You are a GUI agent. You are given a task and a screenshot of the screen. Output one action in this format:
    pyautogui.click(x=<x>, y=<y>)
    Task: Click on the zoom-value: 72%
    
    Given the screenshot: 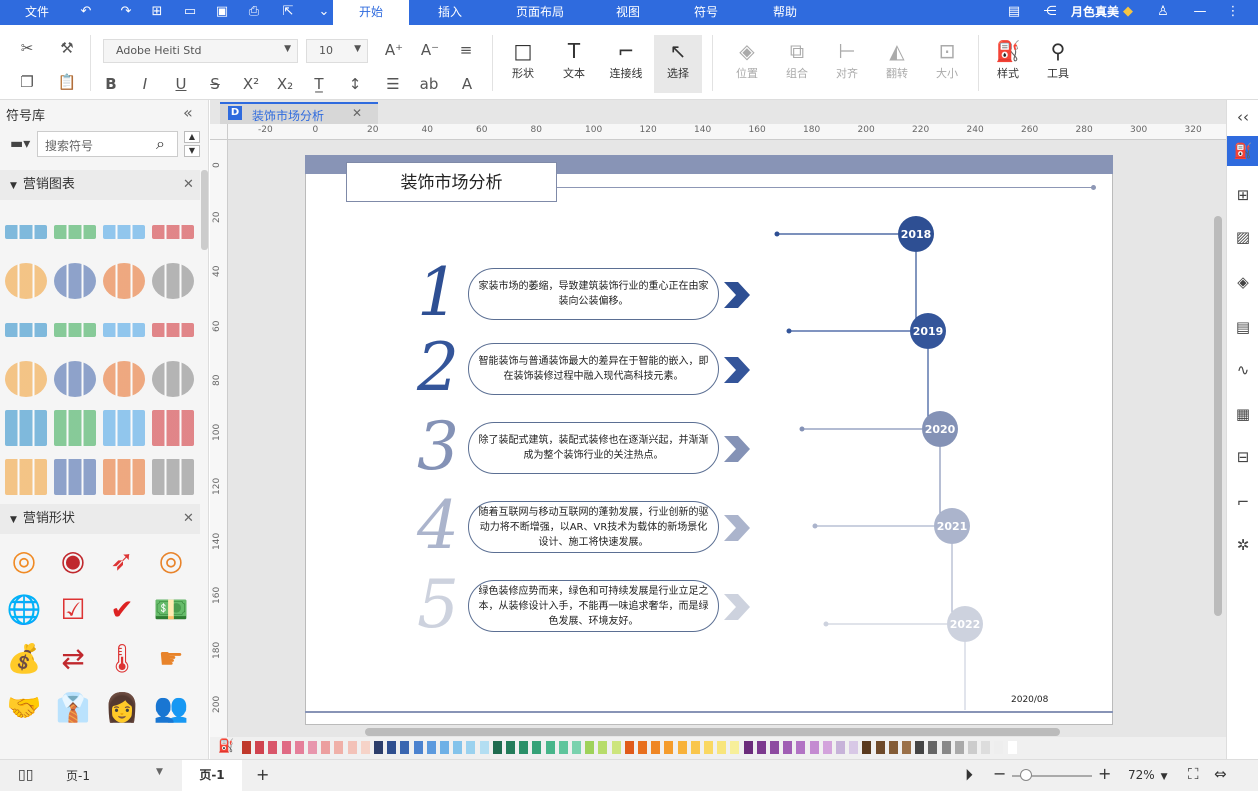 What is the action you would take?
    pyautogui.click(x=1141, y=775)
    